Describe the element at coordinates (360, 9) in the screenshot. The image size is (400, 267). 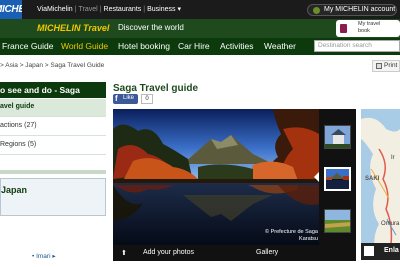
I see `account-label: My MICHELIN account` at that location.